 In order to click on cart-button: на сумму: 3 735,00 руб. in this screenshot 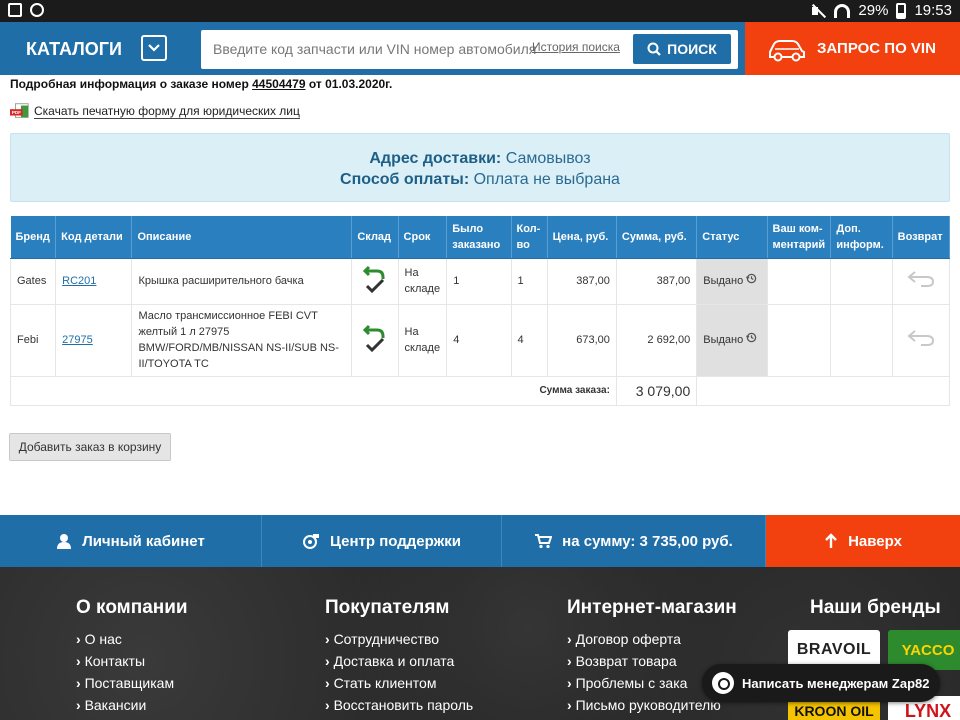, I will do `click(634, 541)`.